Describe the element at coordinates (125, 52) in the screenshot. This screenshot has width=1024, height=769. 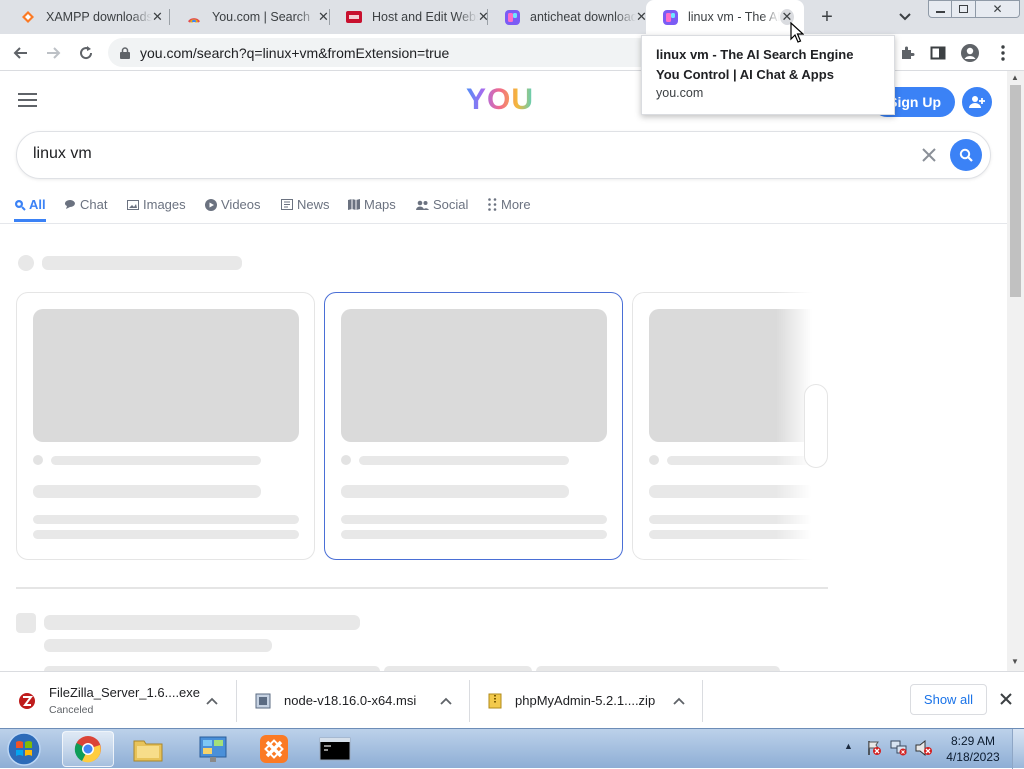
I see `lock-icon` at that location.